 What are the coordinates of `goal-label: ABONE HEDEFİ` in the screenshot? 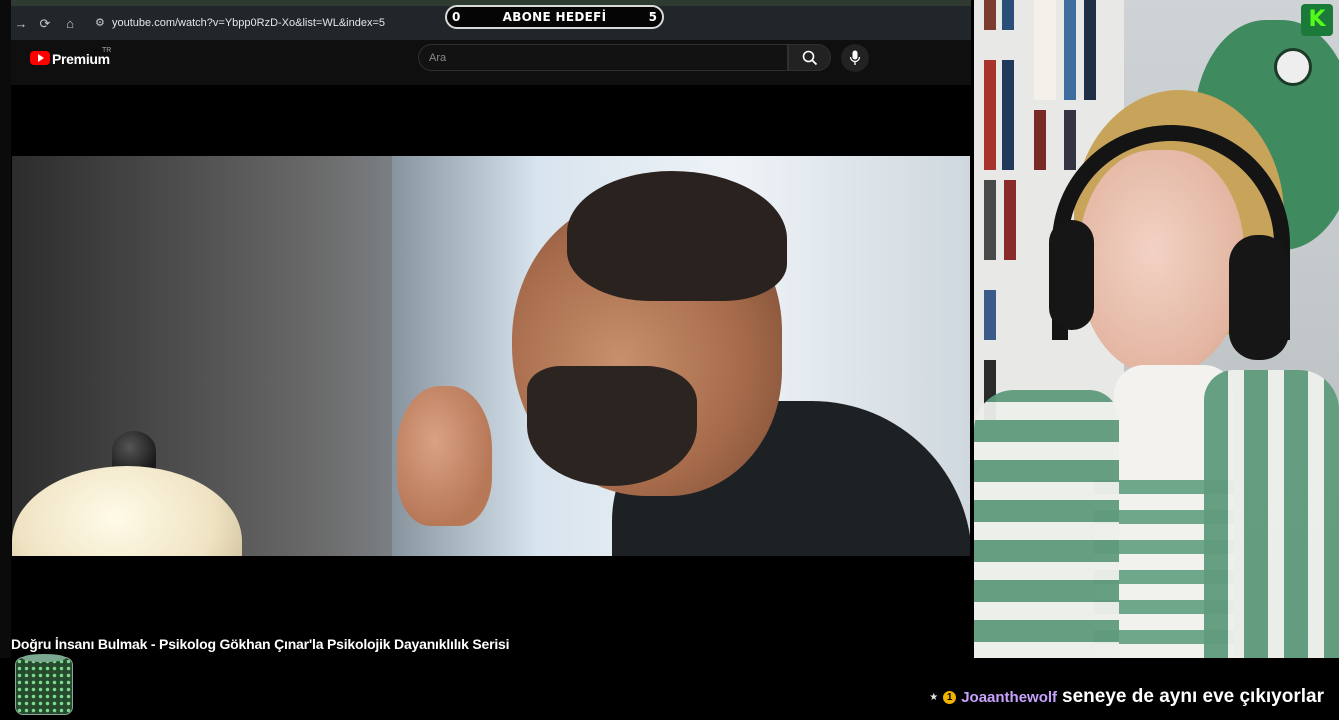 It's located at (554, 17).